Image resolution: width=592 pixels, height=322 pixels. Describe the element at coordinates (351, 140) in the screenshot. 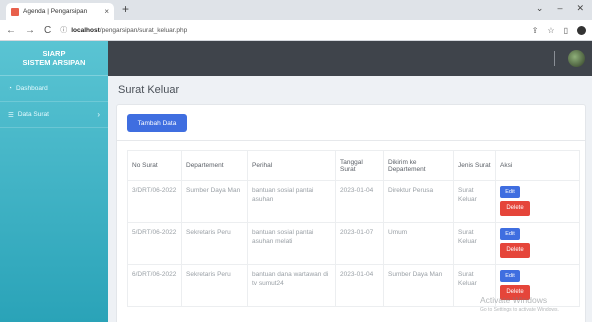

I see `card-divider` at that location.